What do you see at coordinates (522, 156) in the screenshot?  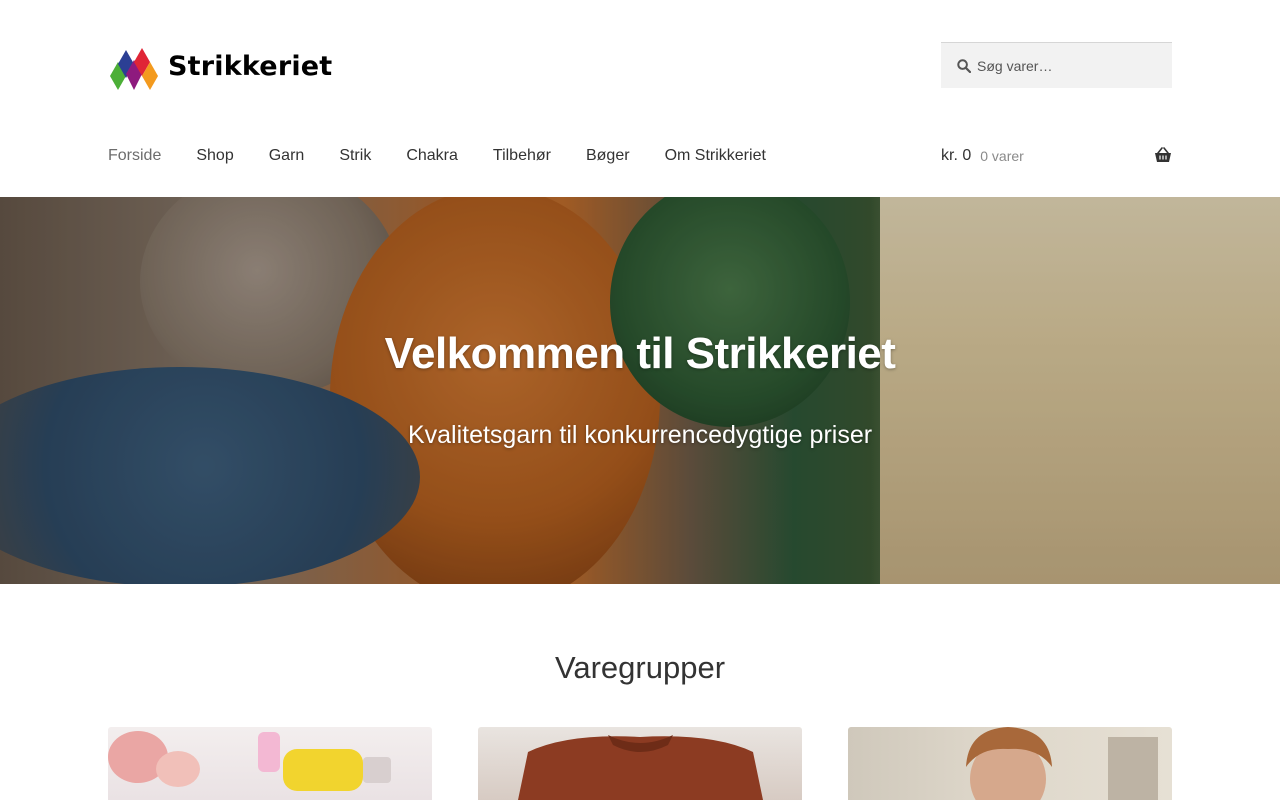 I see `nav-item-tilbehor: Tilbehør` at bounding box center [522, 156].